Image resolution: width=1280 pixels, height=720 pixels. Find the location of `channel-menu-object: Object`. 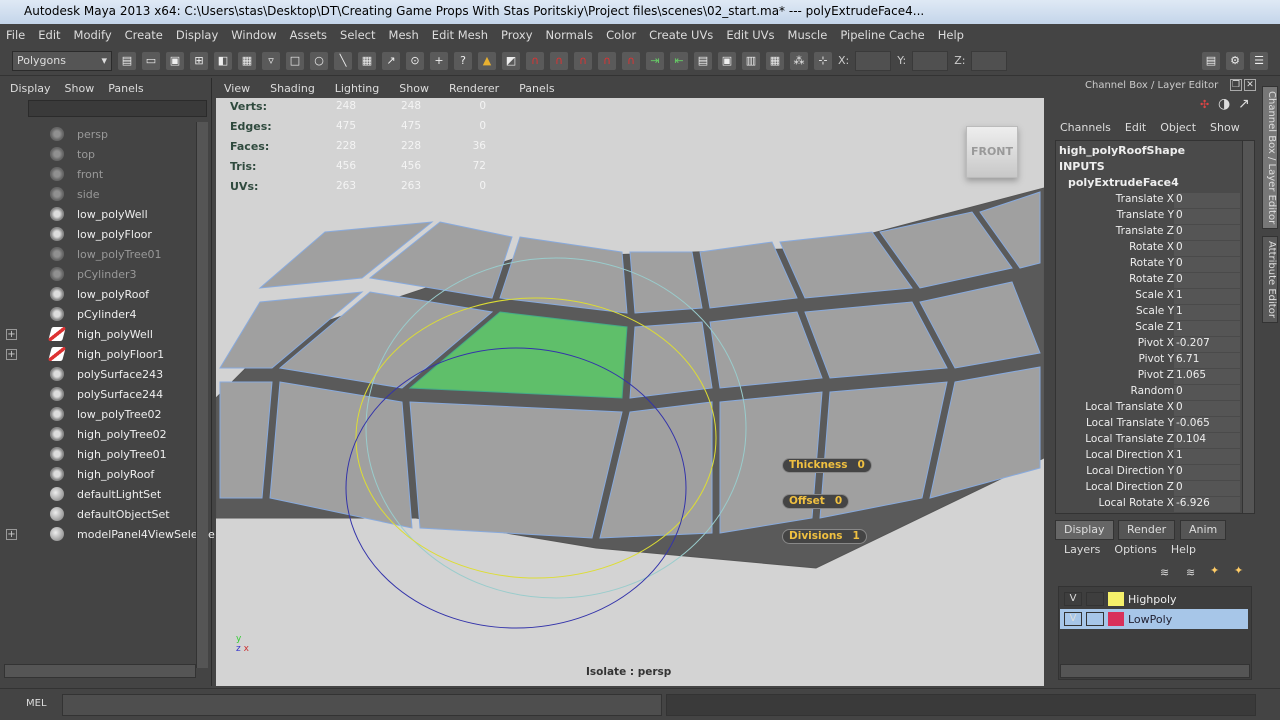

channel-menu-object: Object is located at coordinates (1178, 127).